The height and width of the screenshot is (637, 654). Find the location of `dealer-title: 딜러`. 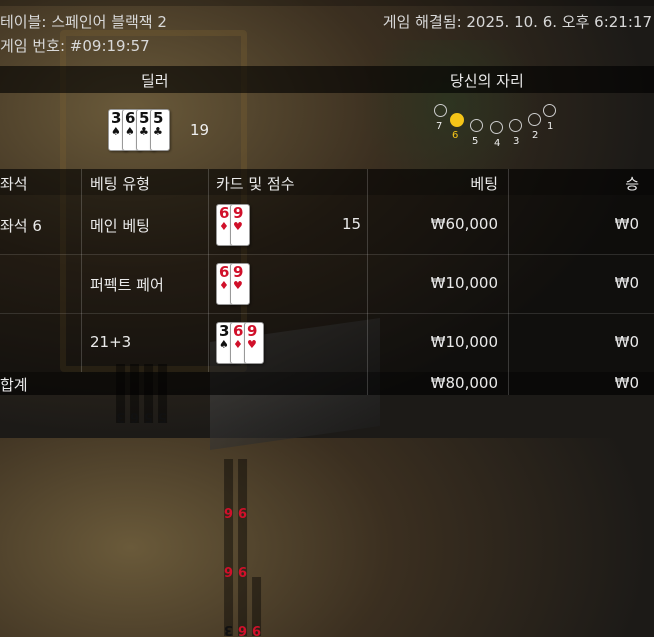

dealer-title: 딜러 is located at coordinates (155, 81).